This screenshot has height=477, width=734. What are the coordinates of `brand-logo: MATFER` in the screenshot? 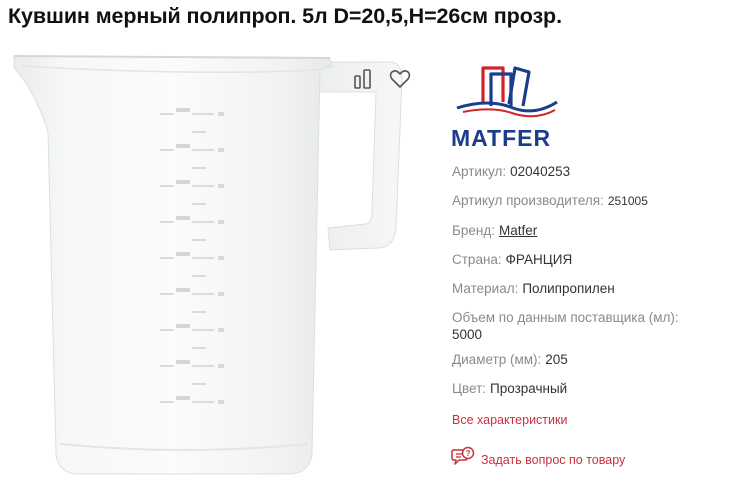 It's located at (506, 108).